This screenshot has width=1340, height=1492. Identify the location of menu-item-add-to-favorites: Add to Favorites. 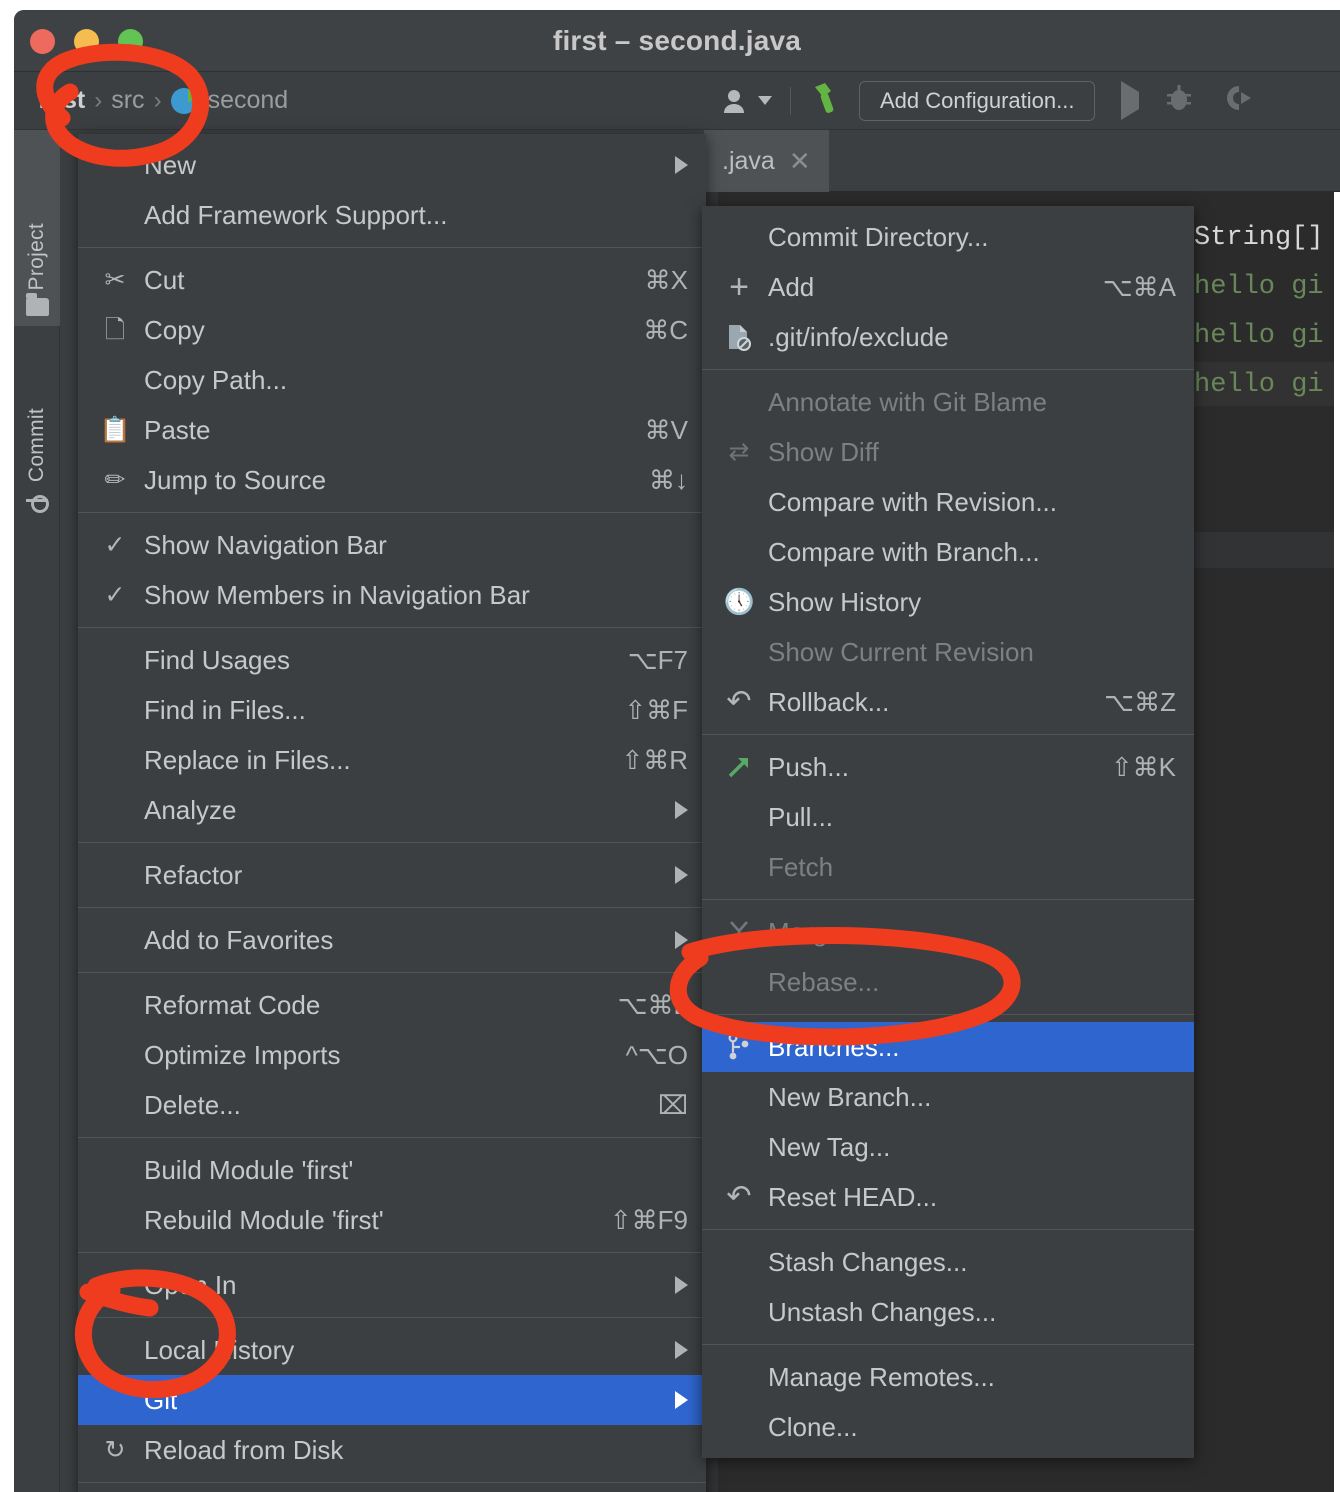
(392, 940).